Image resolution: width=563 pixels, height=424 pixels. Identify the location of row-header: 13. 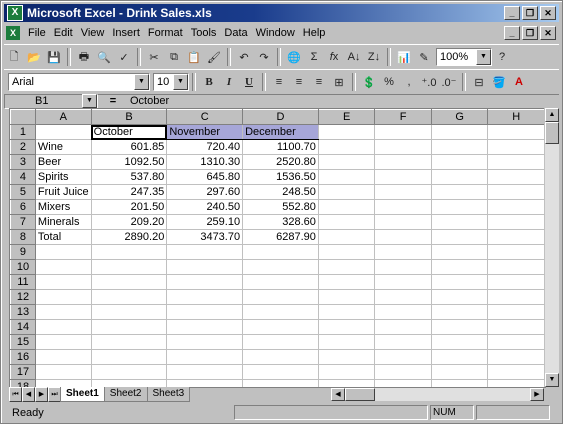
(23, 312).